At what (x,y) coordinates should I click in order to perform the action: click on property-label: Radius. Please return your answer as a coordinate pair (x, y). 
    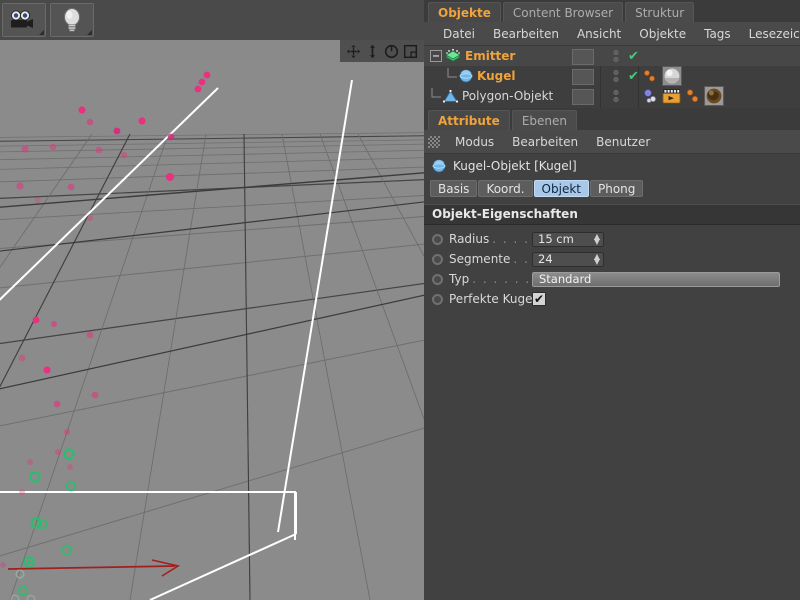
    Looking at the image, I should click on (469, 239).